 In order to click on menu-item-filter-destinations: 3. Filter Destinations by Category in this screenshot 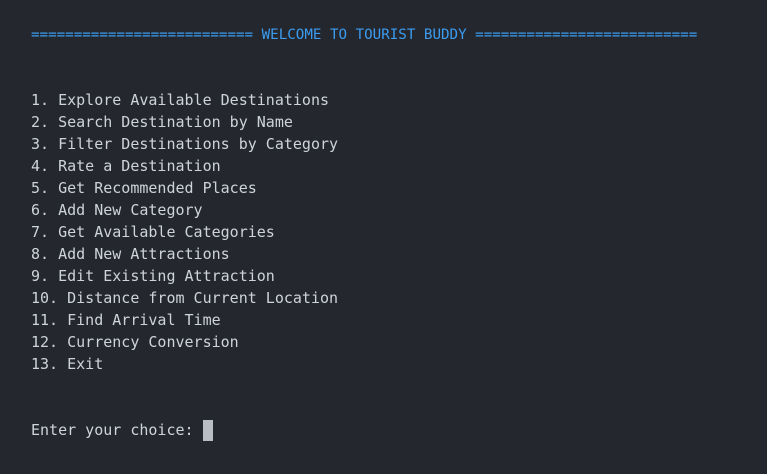, I will do `click(185, 144)`.